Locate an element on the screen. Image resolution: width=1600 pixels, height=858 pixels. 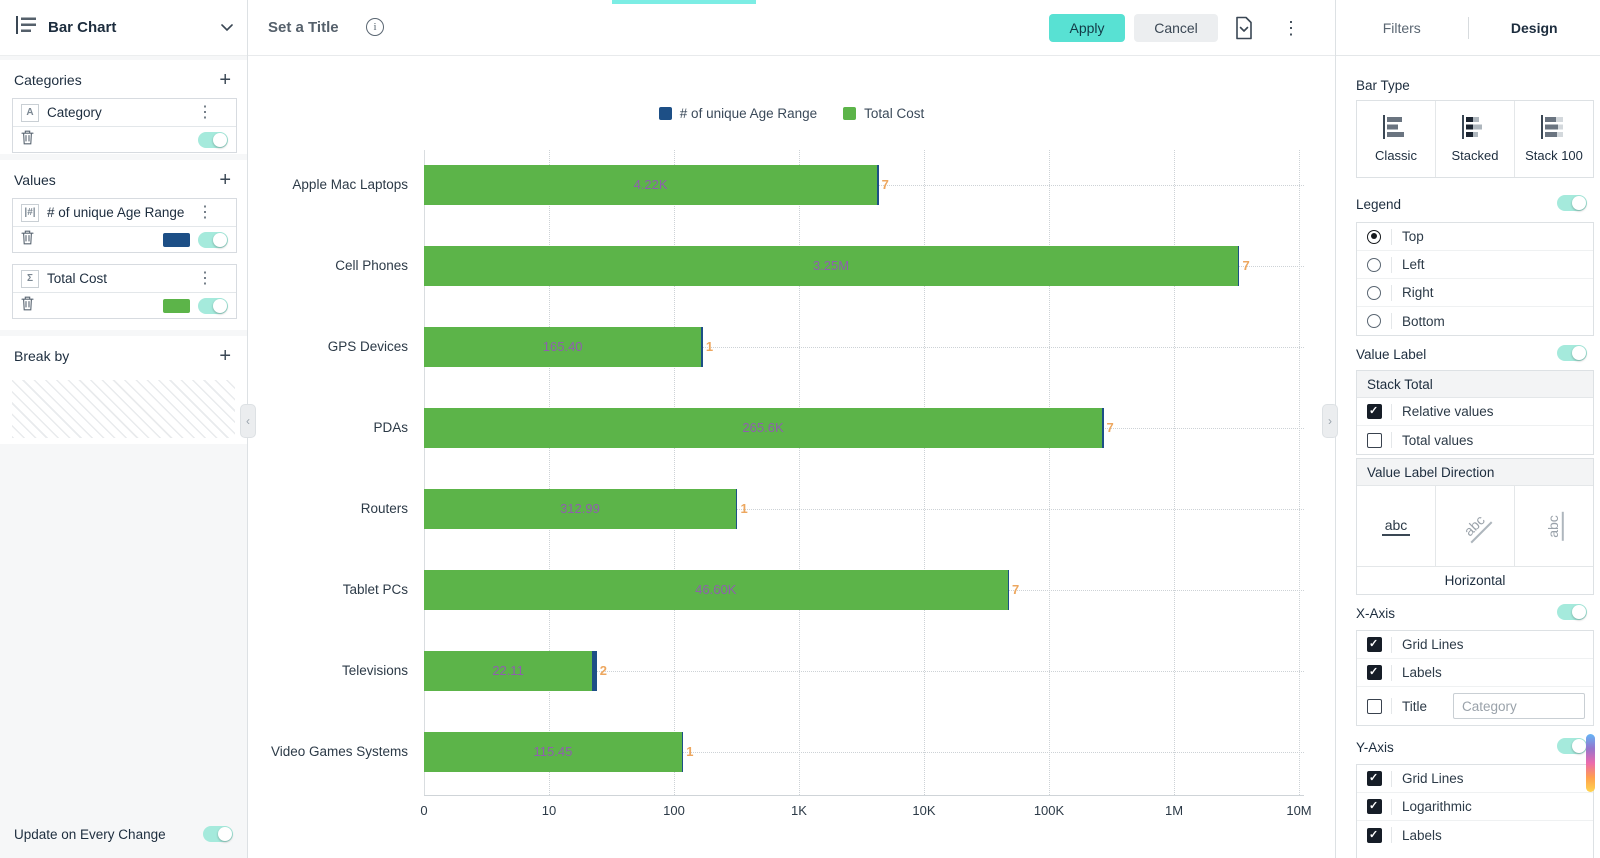
legend-position-left: Left is located at coordinates (1475, 265).